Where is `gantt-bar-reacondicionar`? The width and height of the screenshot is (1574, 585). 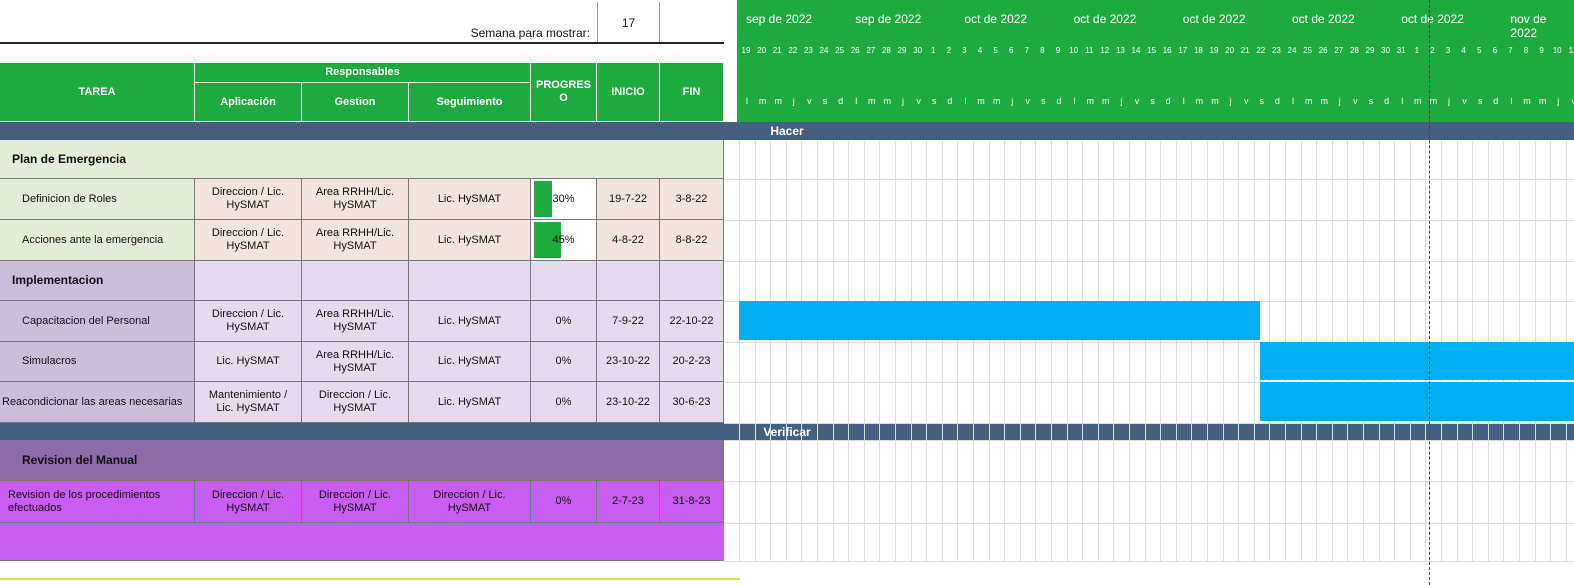
gantt-bar-reacondicionar is located at coordinates (1417, 401).